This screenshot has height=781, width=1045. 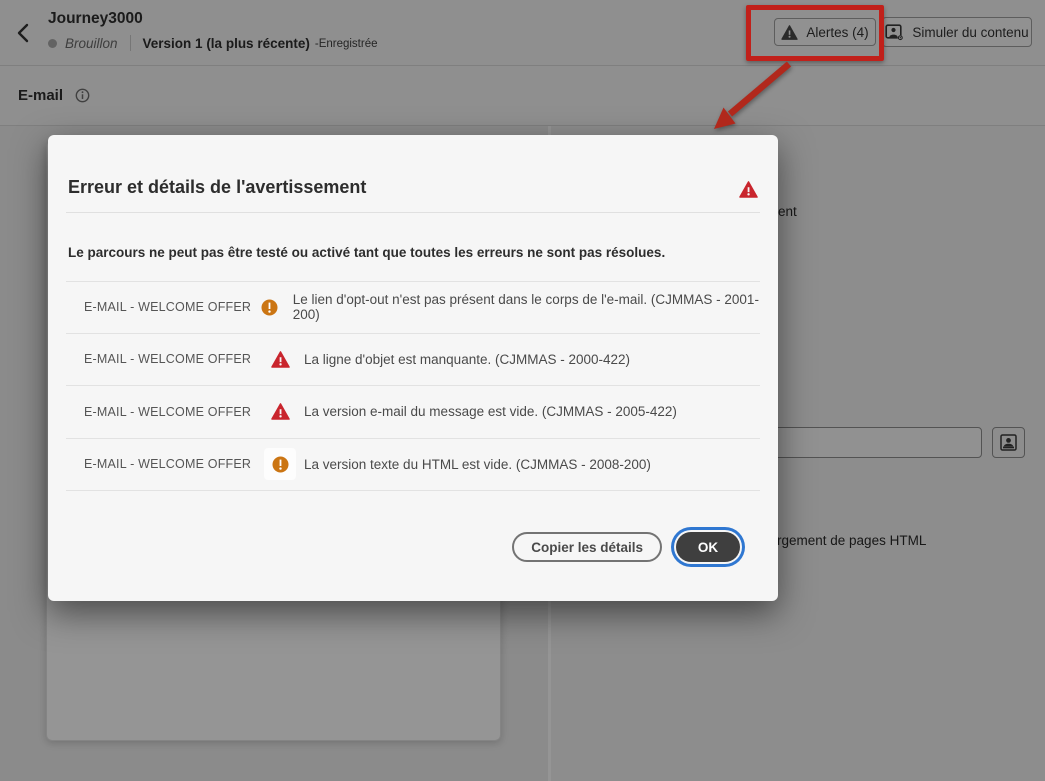 I want to click on copy-details-button: Copier les détails, so click(x=587, y=547).